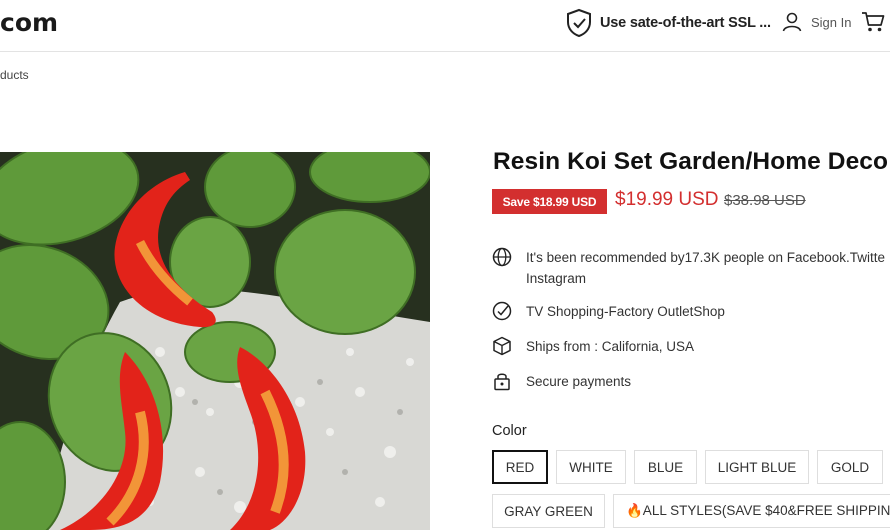  I want to click on sign-in-link: Sign In, so click(816, 22).